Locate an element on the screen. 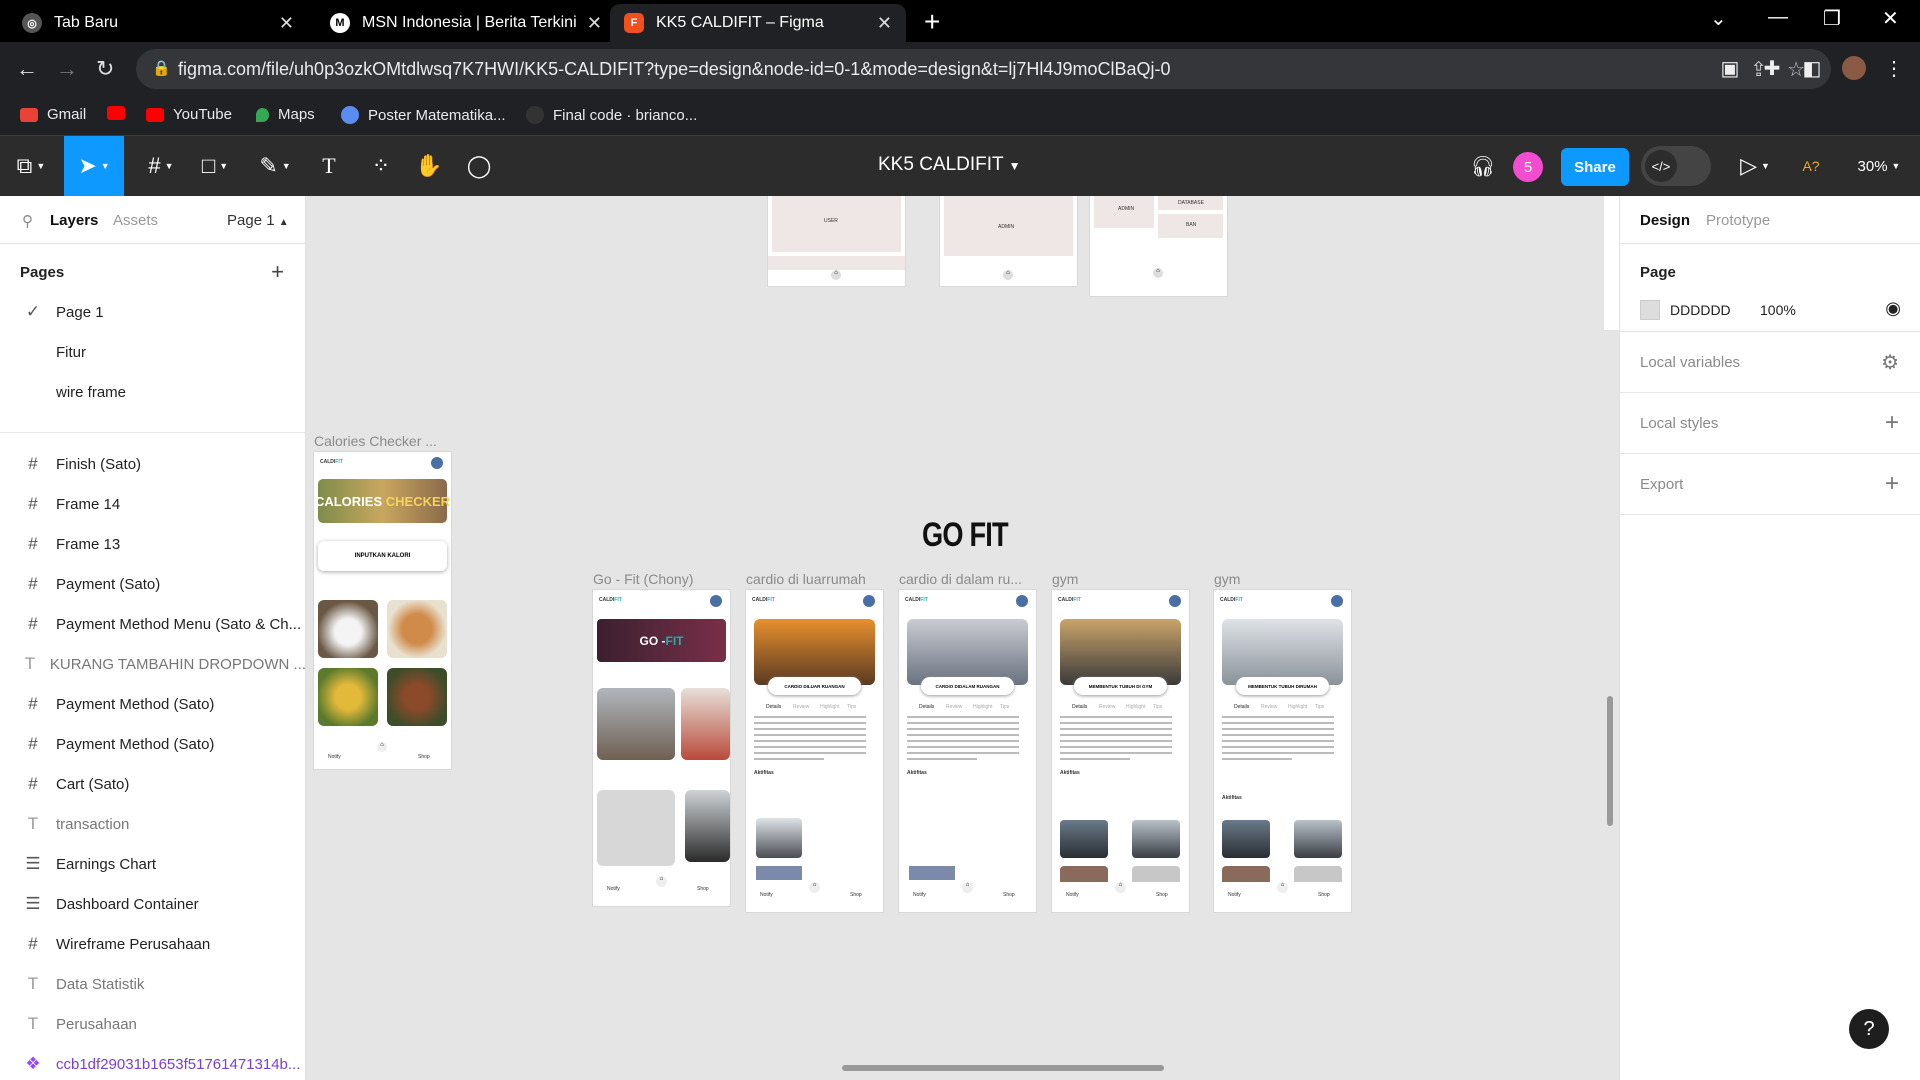 This screenshot has width=1920, height=1080. page-color-swatch is located at coordinates (1650, 310).